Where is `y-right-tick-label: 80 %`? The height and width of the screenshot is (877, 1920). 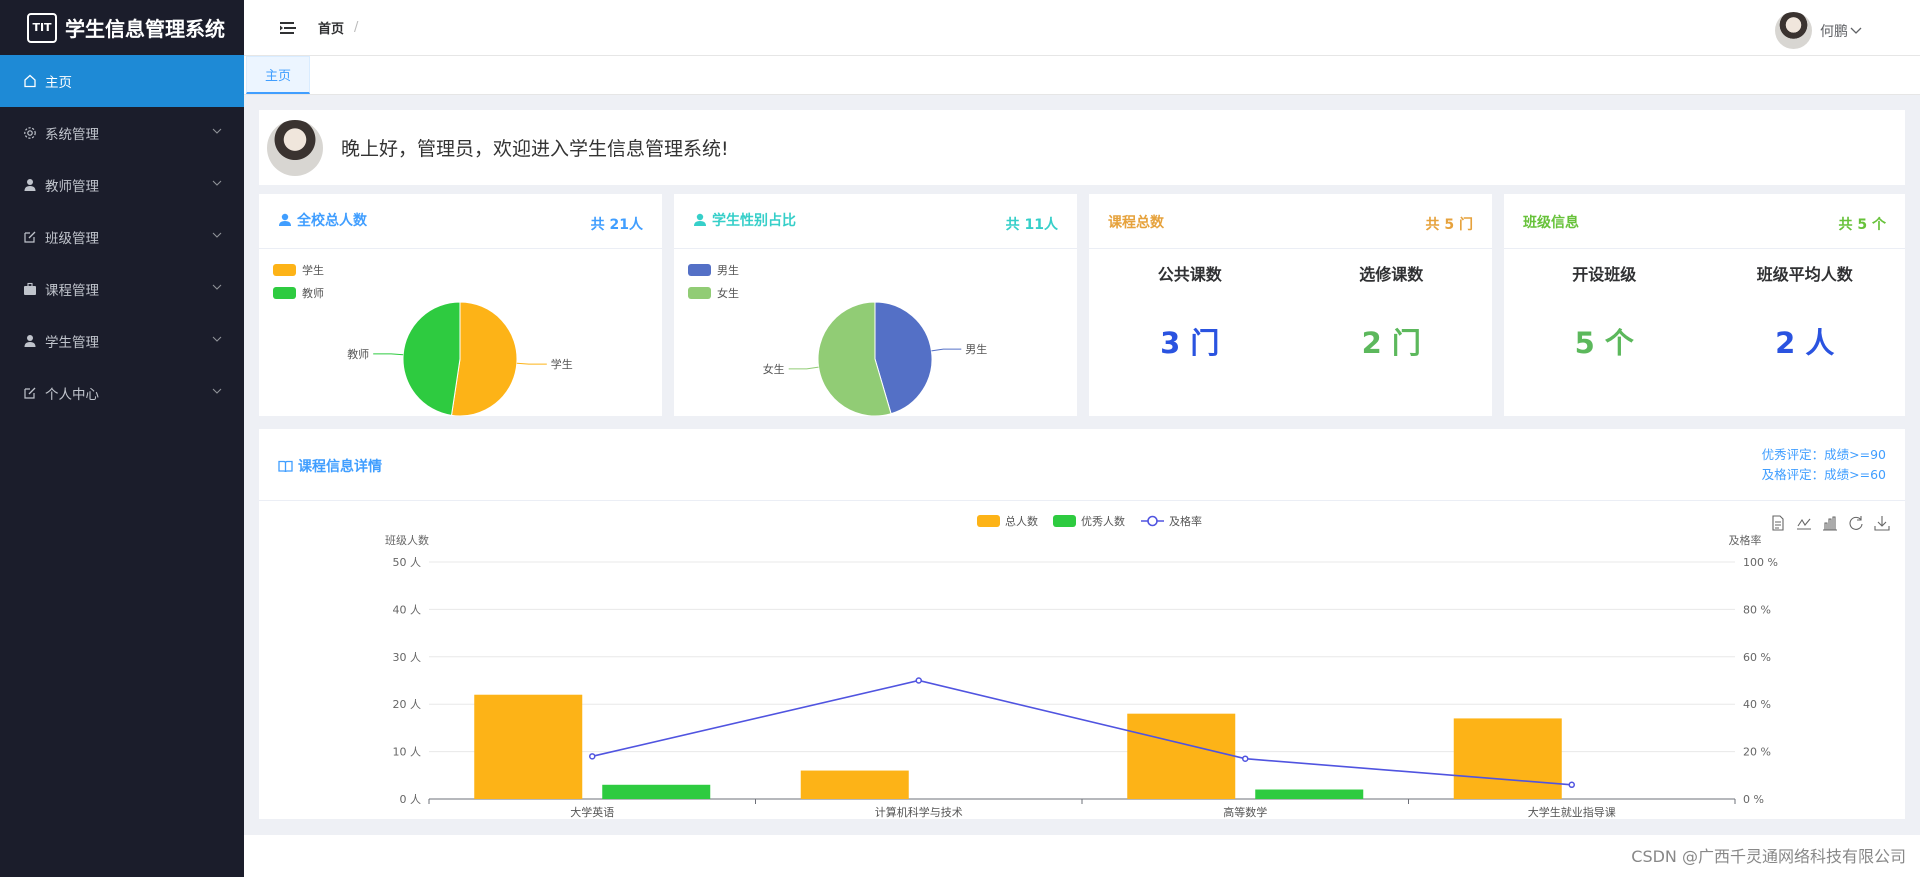
y-right-tick-label: 80 % is located at coordinates (1757, 609).